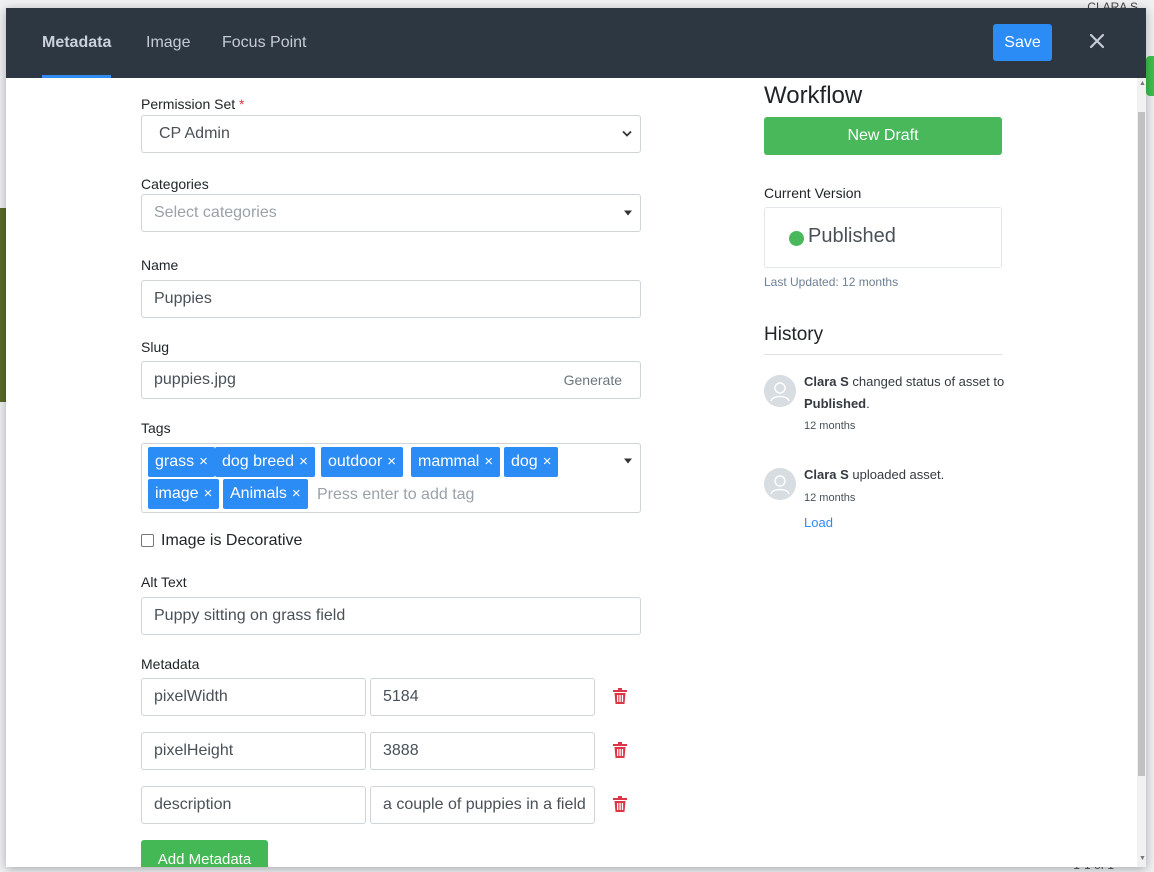  Describe the element at coordinates (831, 282) in the screenshot. I see `last-updated-text: Last Updated: 12 months` at that location.